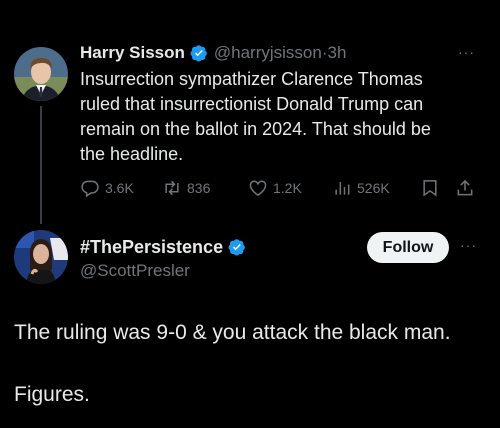  I want to click on repost-icon, so click(172, 188).